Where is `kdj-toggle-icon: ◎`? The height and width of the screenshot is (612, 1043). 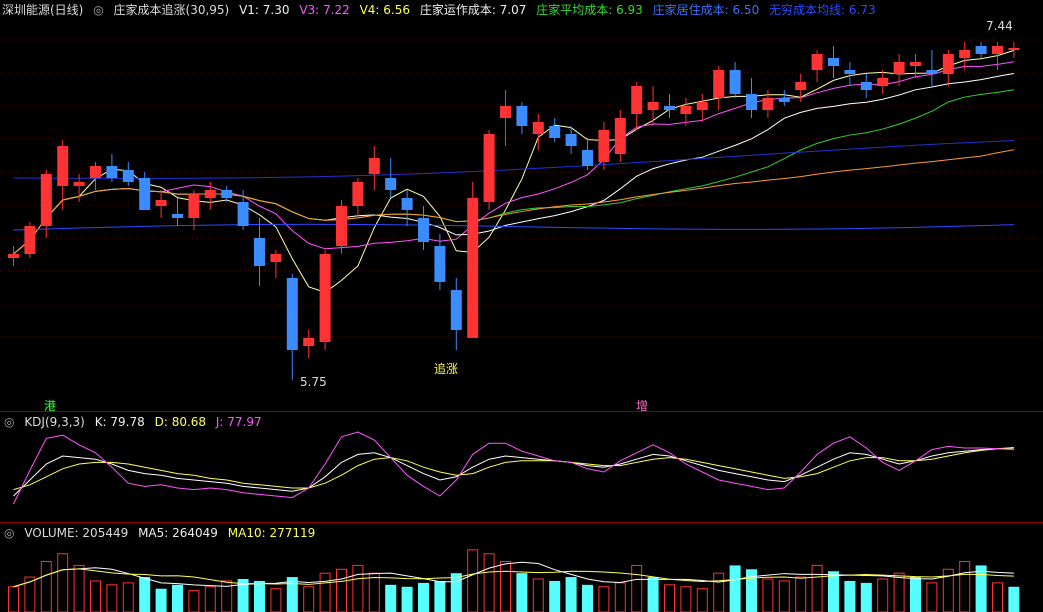 kdj-toggle-icon: ◎ is located at coordinates (9, 422).